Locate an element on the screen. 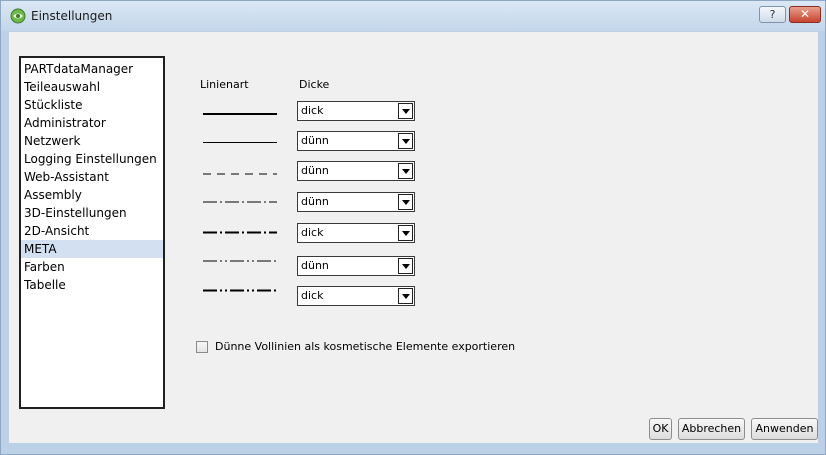 This screenshot has height=455, width=826. export-cosmetic-checkbox is located at coordinates (202, 347).